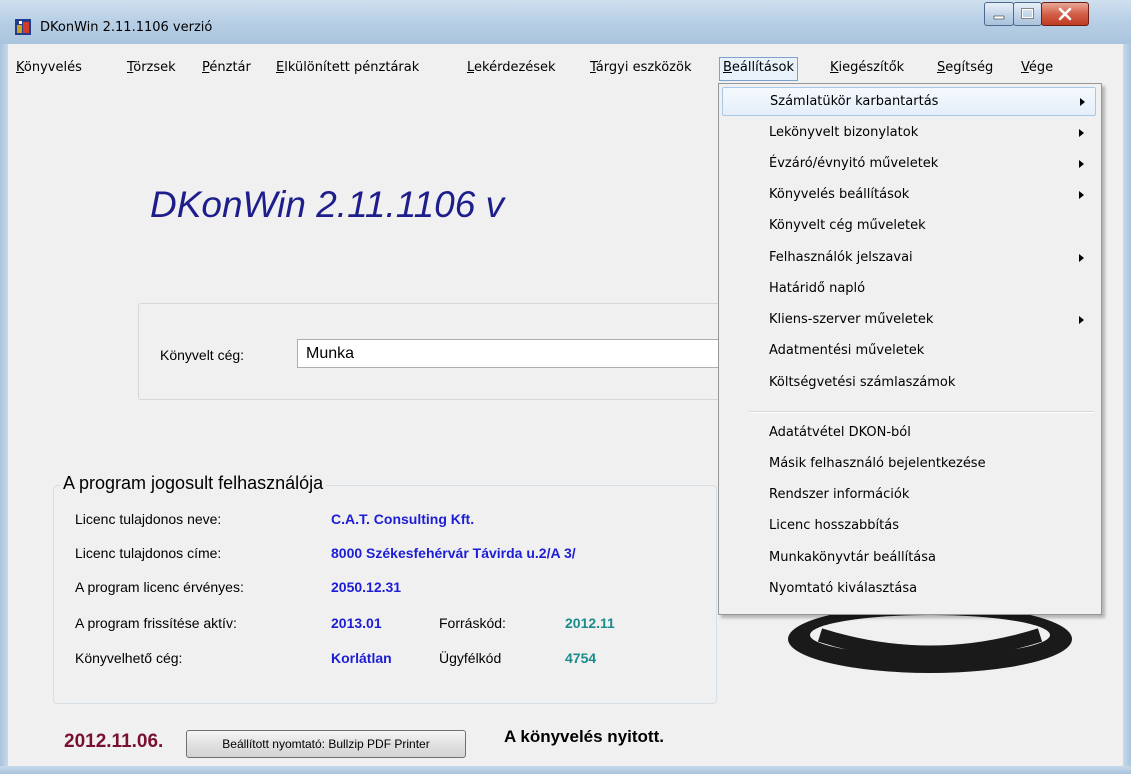  What do you see at coordinates (565, 770) in the screenshot?
I see `window-frame-bottom` at bounding box center [565, 770].